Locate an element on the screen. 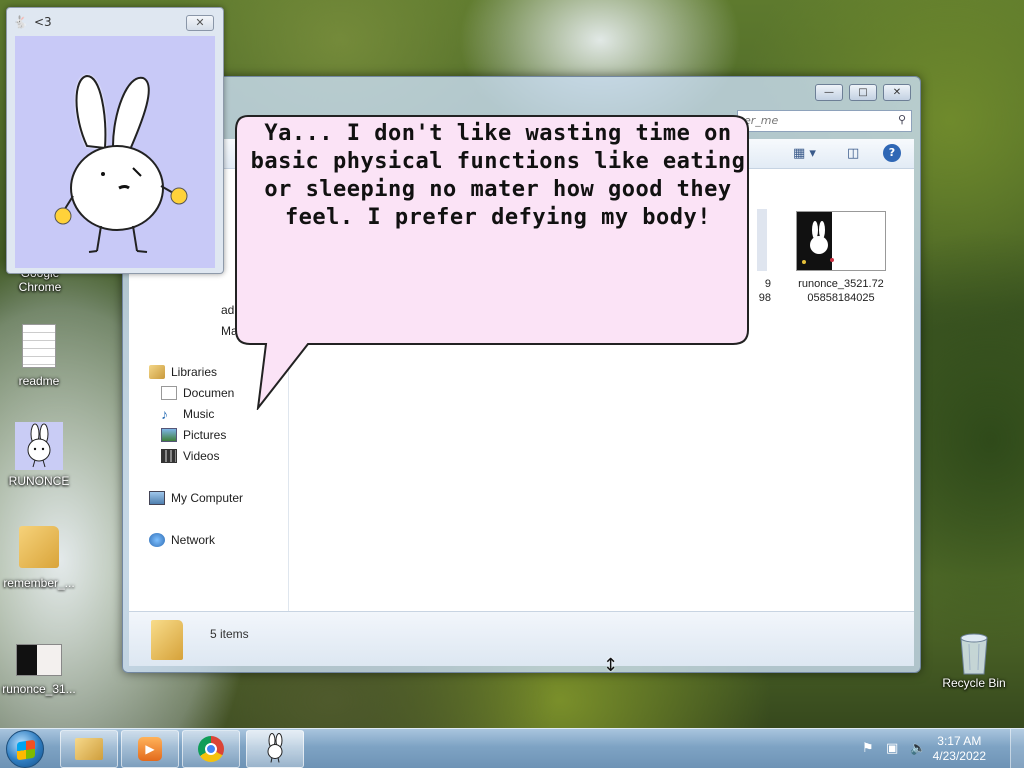  computer-icon is located at coordinates (157, 498).